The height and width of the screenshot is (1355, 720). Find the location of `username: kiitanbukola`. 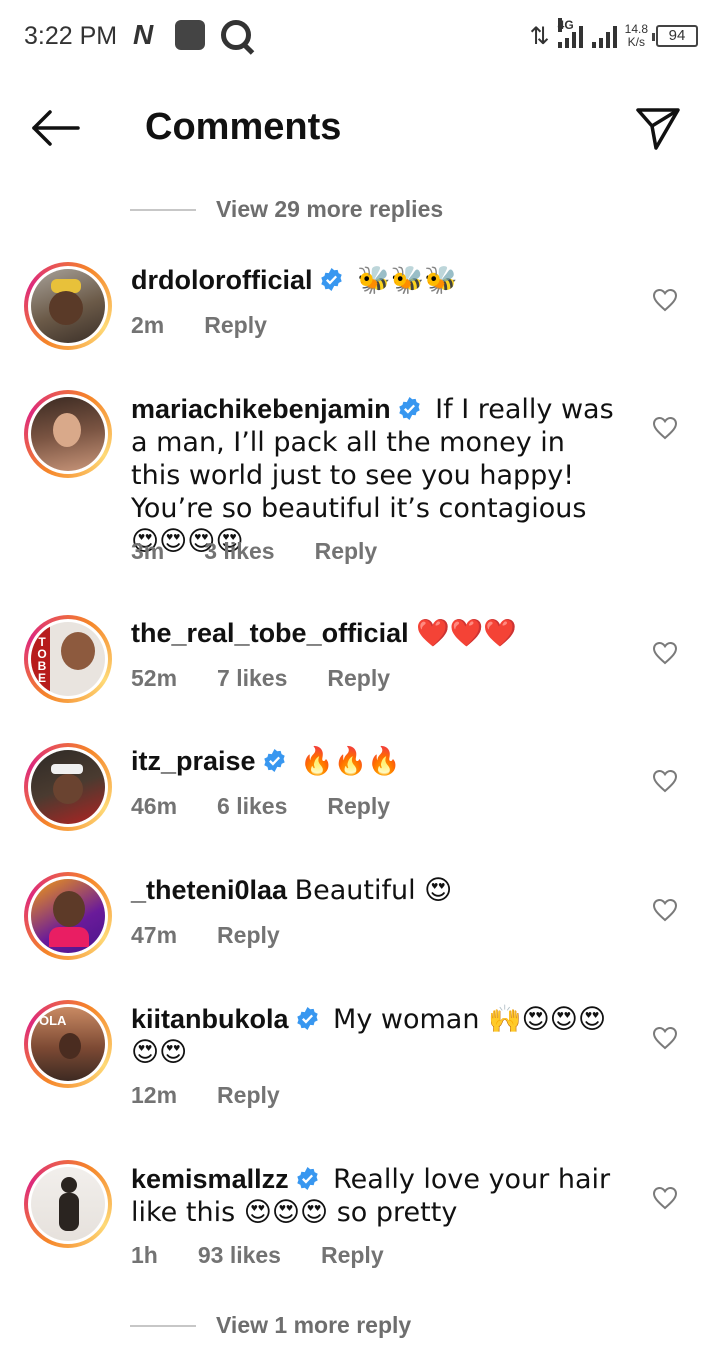

username: kiitanbukola is located at coordinates (210, 1019).